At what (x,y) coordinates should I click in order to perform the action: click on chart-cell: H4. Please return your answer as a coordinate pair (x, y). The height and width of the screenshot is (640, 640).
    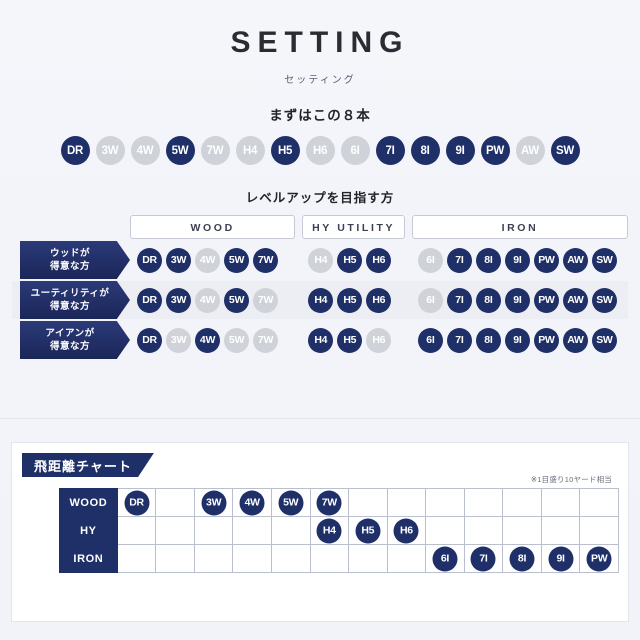
    Looking at the image, I should click on (329, 530).